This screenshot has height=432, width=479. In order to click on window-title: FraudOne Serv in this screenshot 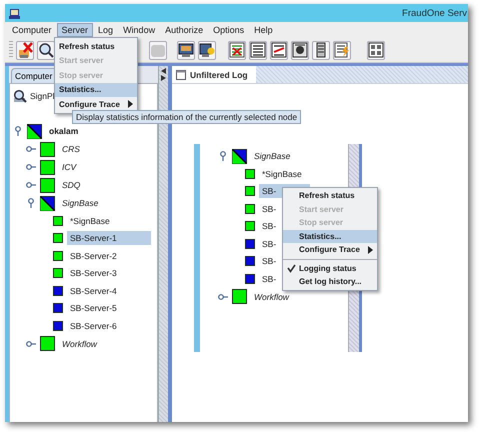, I will do `click(434, 13)`.